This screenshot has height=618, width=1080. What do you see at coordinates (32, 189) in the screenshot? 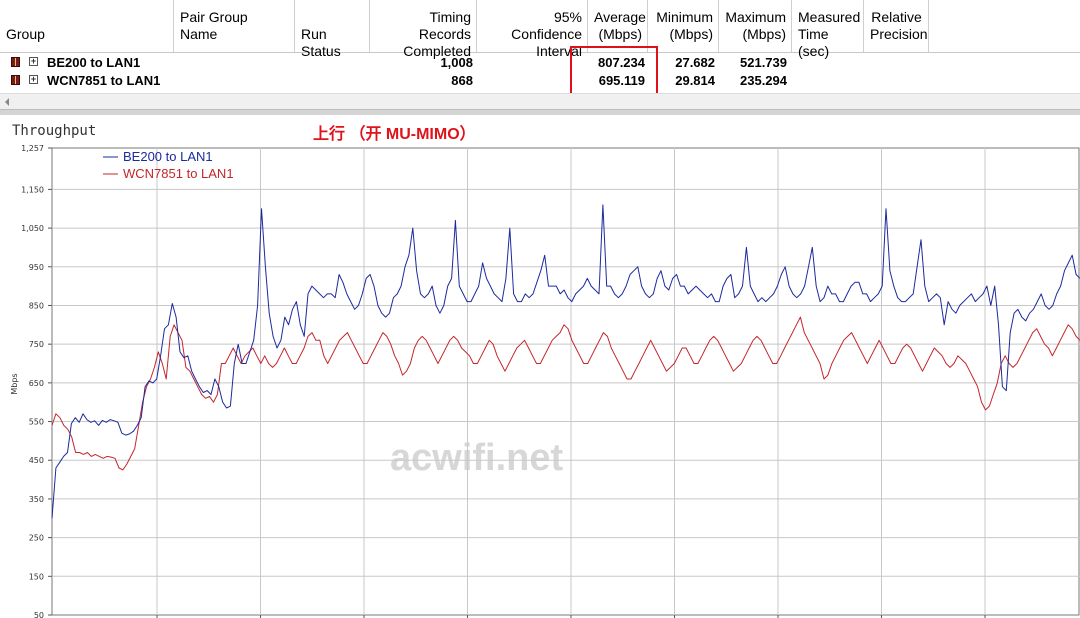
I see `y-tick-label: 1,150` at bounding box center [32, 189].